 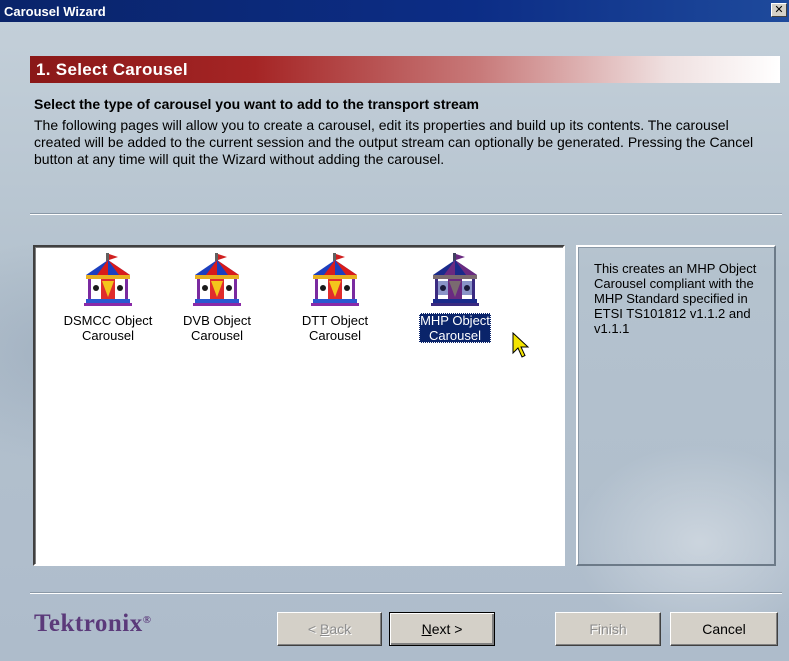 What do you see at coordinates (217, 328) in the screenshot?
I see `item-label: DVB Object Carousel` at bounding box center [217, 328].